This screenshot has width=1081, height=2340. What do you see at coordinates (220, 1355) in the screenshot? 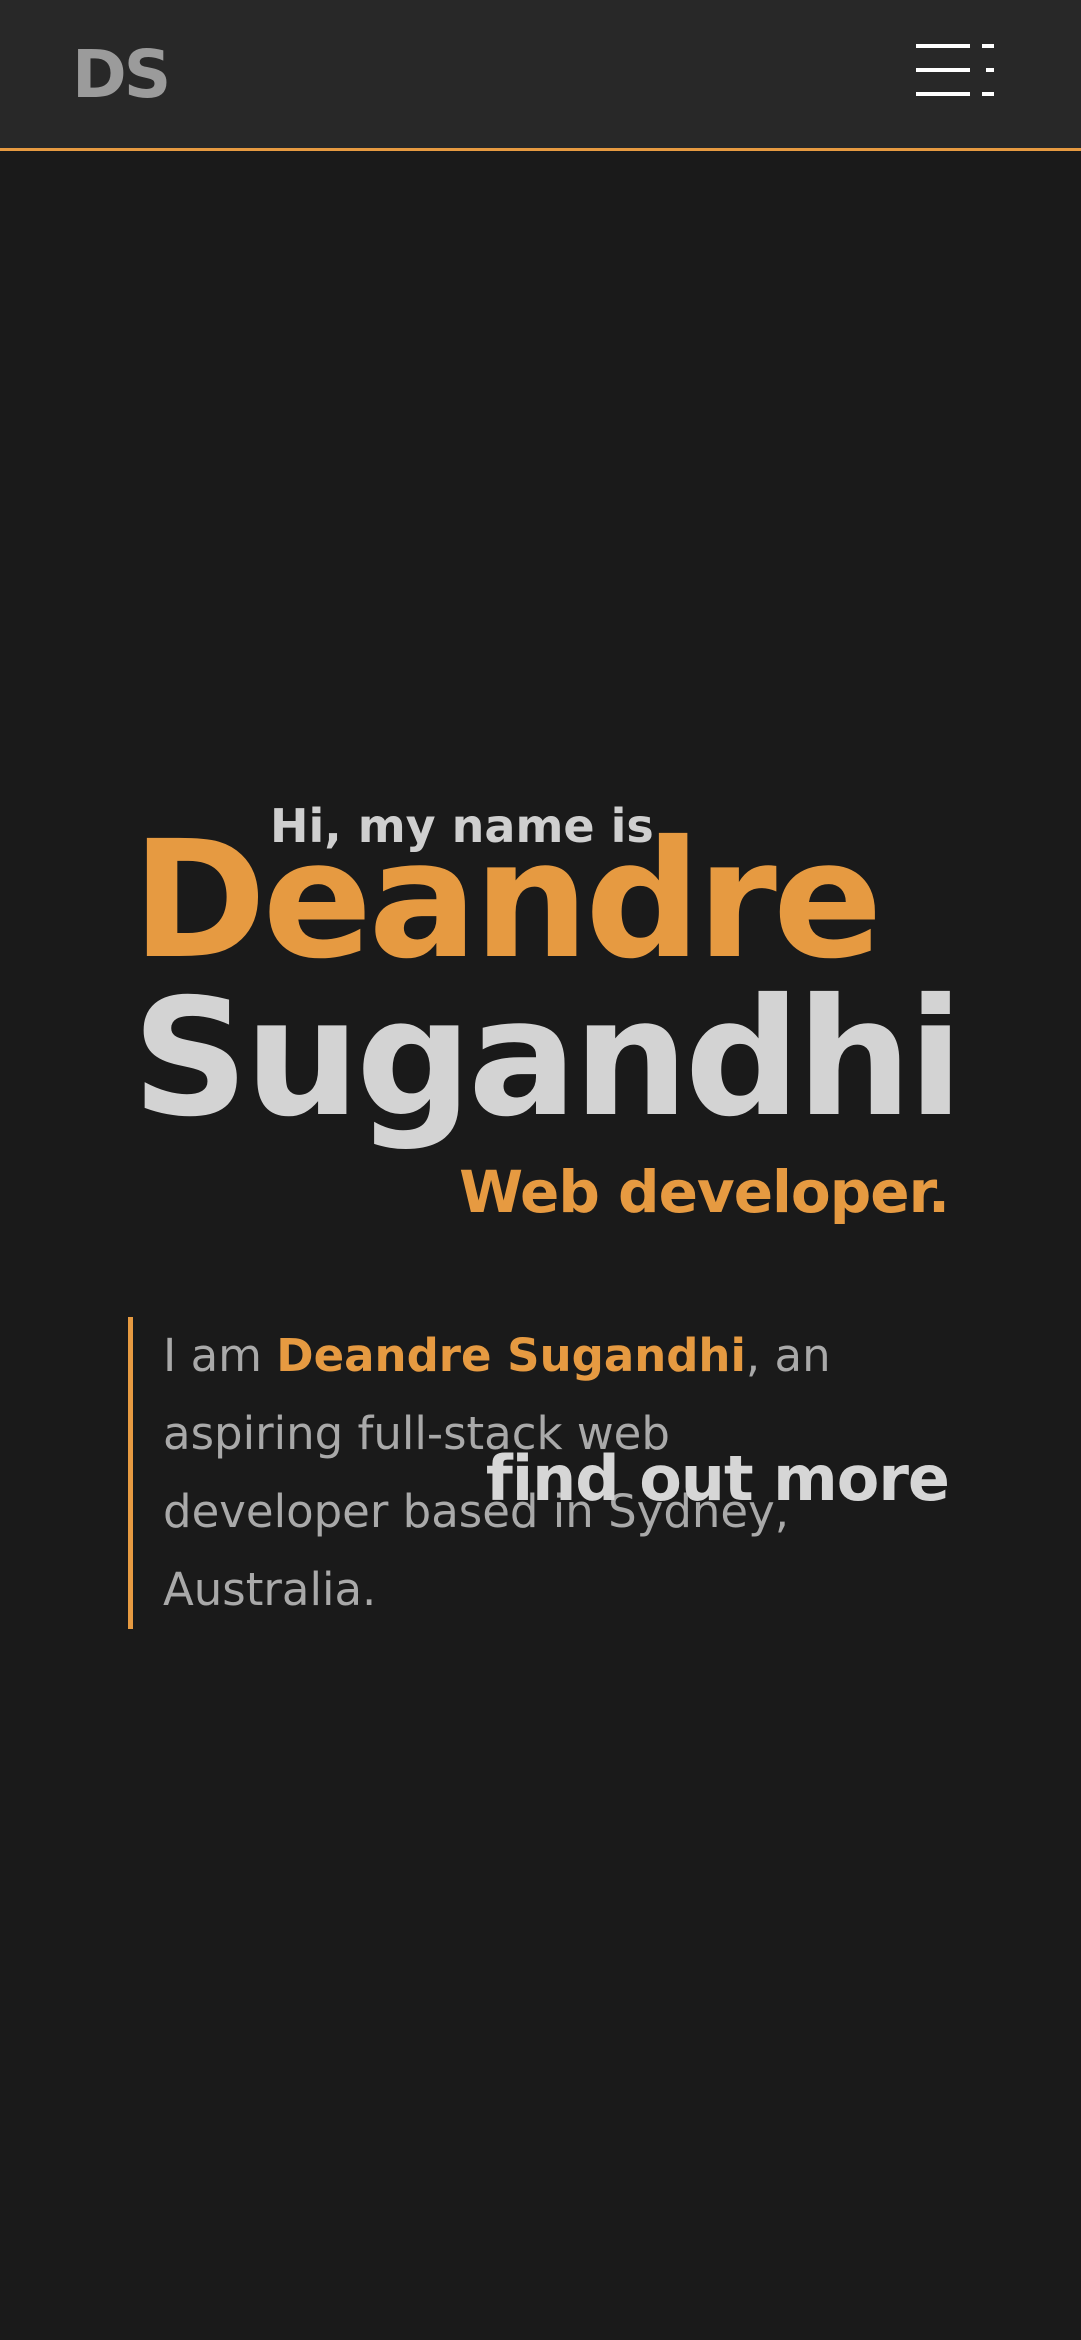
I see `bio-prefix: I am` at bounding box center [220, 1355].